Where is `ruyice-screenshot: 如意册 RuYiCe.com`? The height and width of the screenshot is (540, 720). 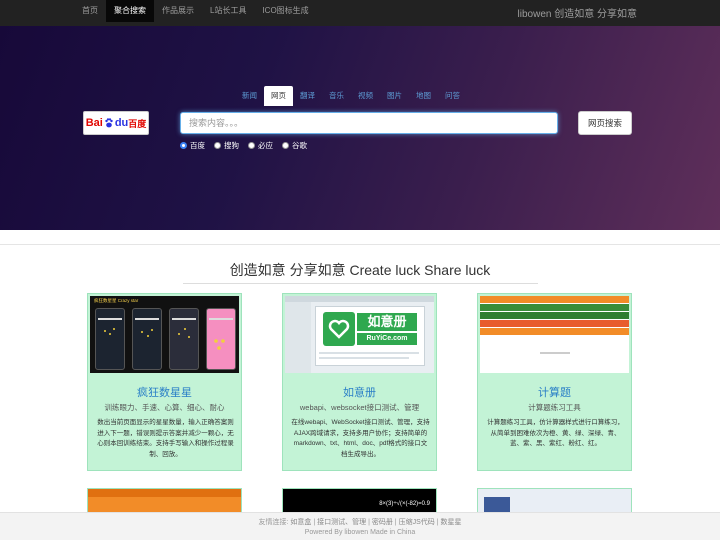
ruyice-screenshot: 如意册 RuYiCe.com is located at coordinates (359, 334).